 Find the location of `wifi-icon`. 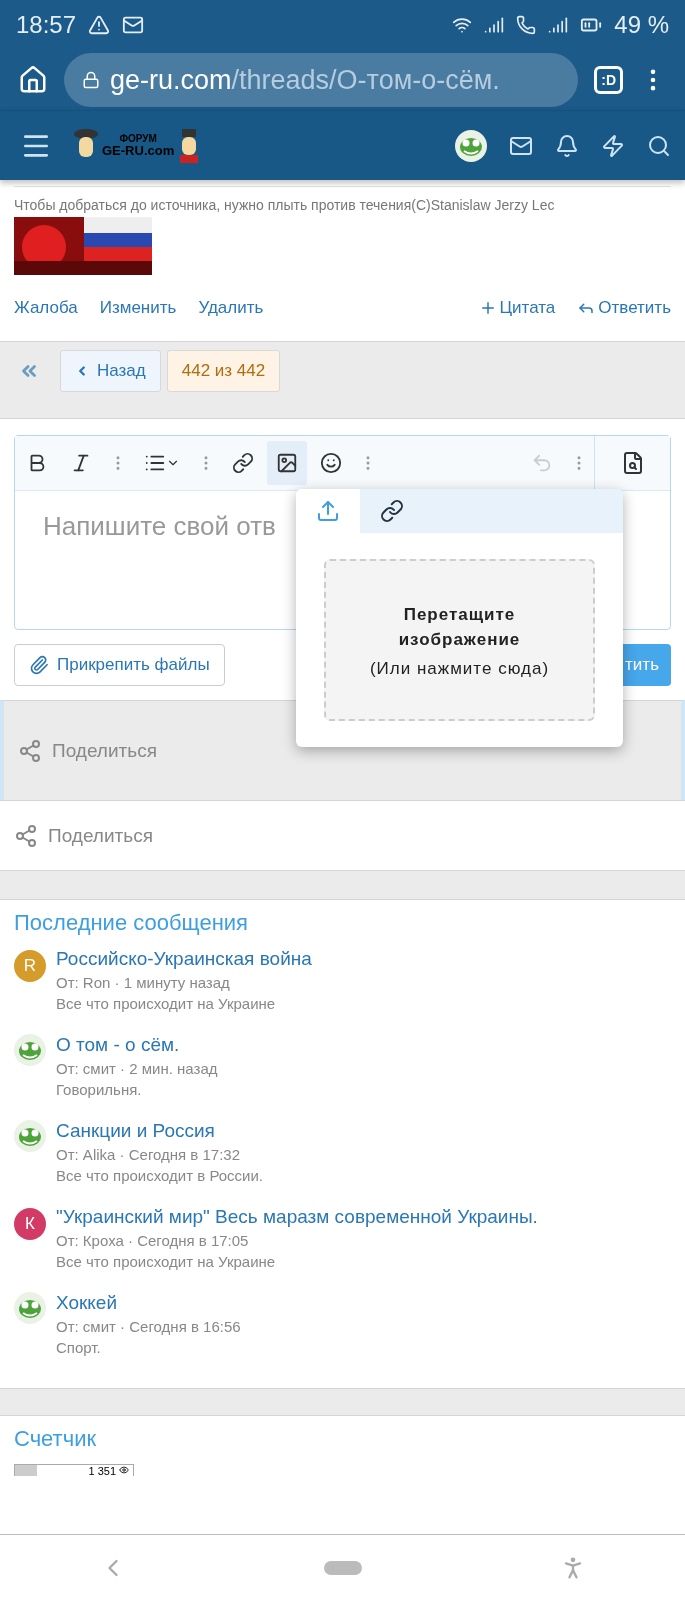

wifi-icon is located at coordinates (462, 25).